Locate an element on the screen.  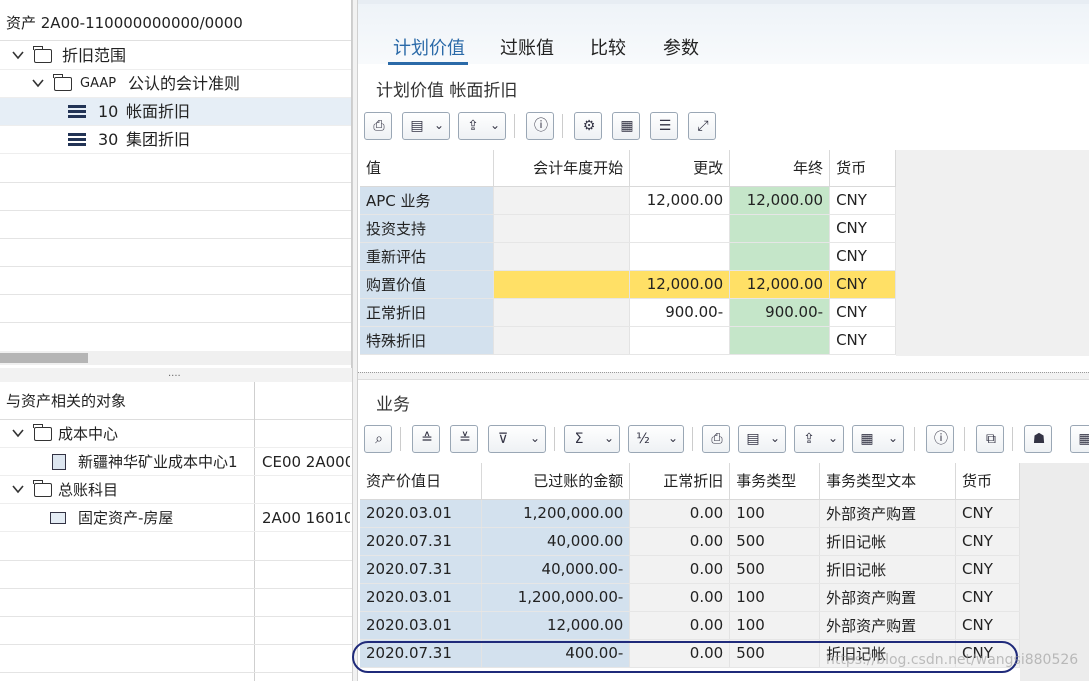
object-label: 总账科目 is located at coordinates (88, 490).